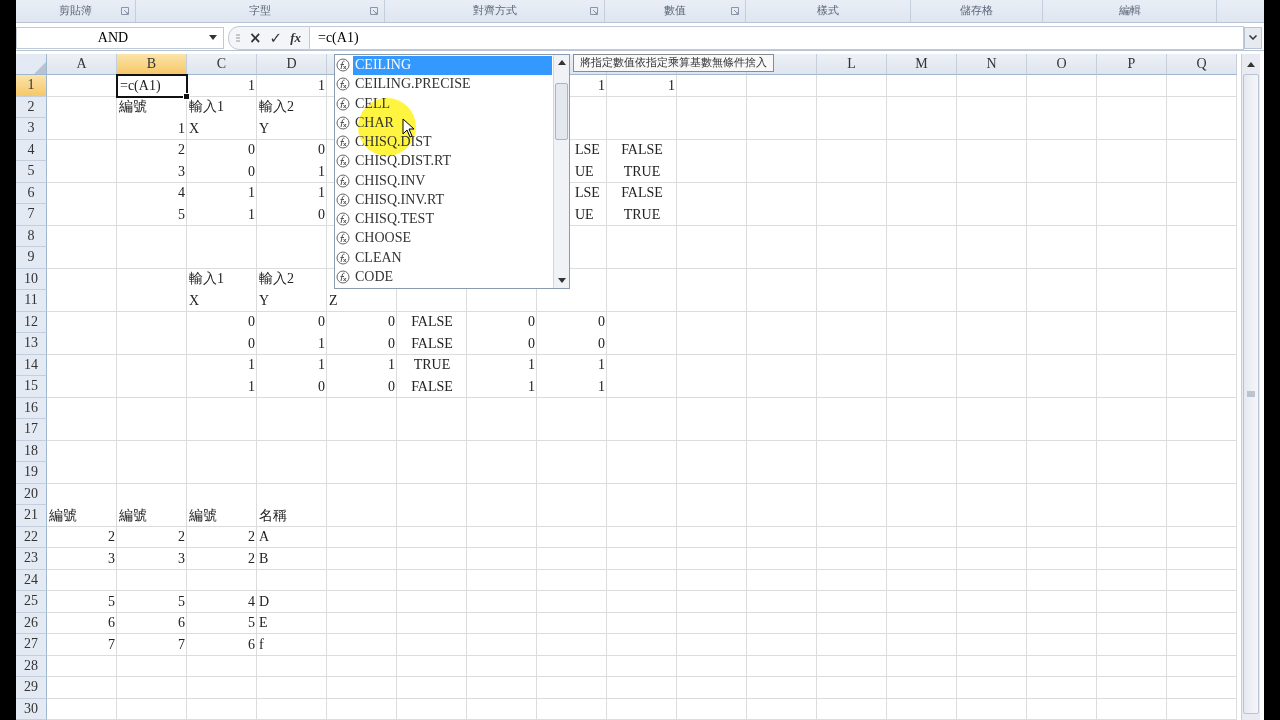 Image resolution: width=1280 pixels, height=720 pixels. I want to click on row-header: 23, so click(31, 559).